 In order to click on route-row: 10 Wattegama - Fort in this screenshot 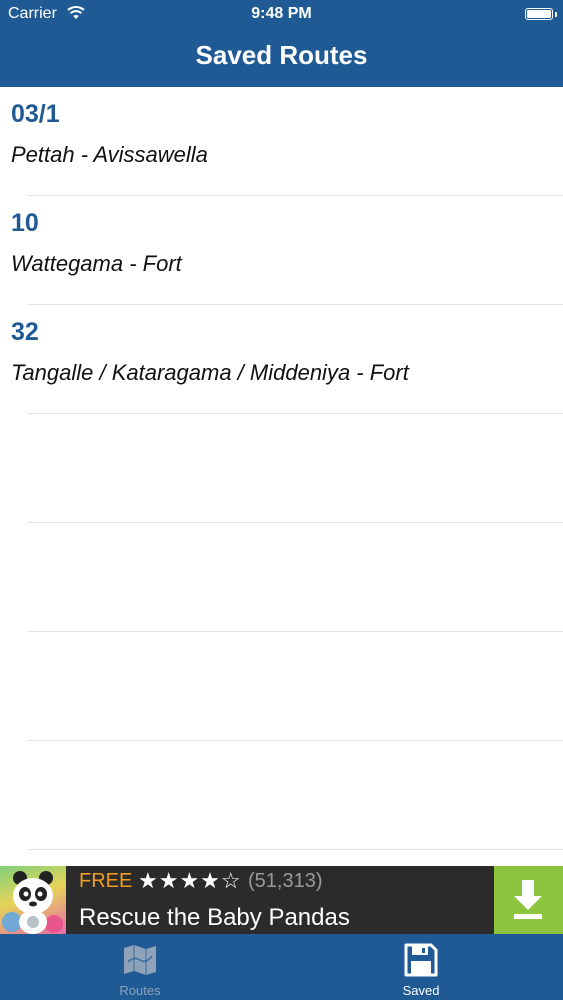, I will do `click(281, 250)`.